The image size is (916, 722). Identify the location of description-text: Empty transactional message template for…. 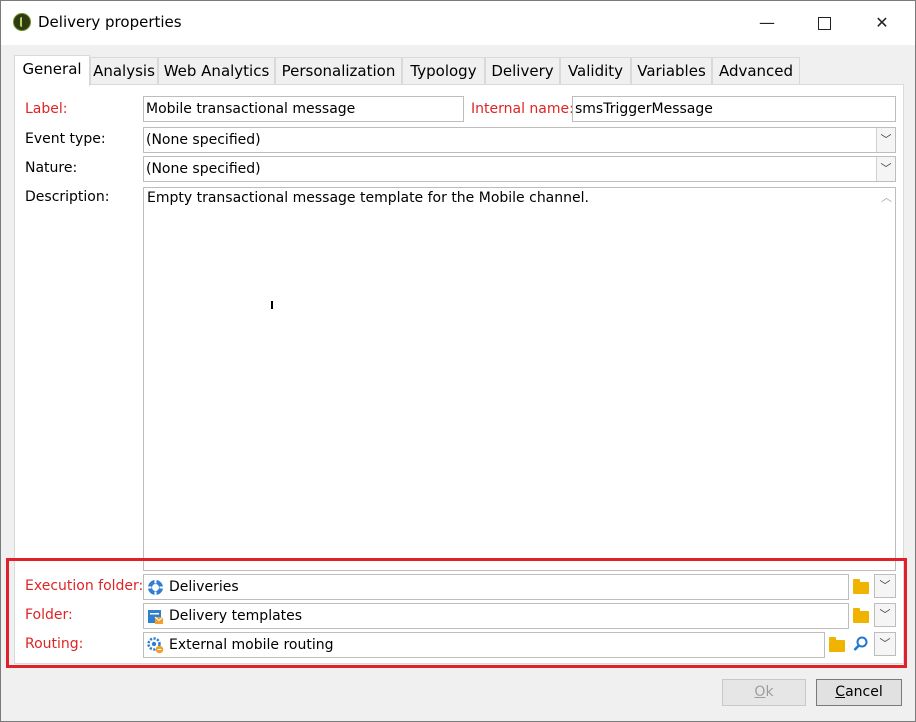
(368, 198).